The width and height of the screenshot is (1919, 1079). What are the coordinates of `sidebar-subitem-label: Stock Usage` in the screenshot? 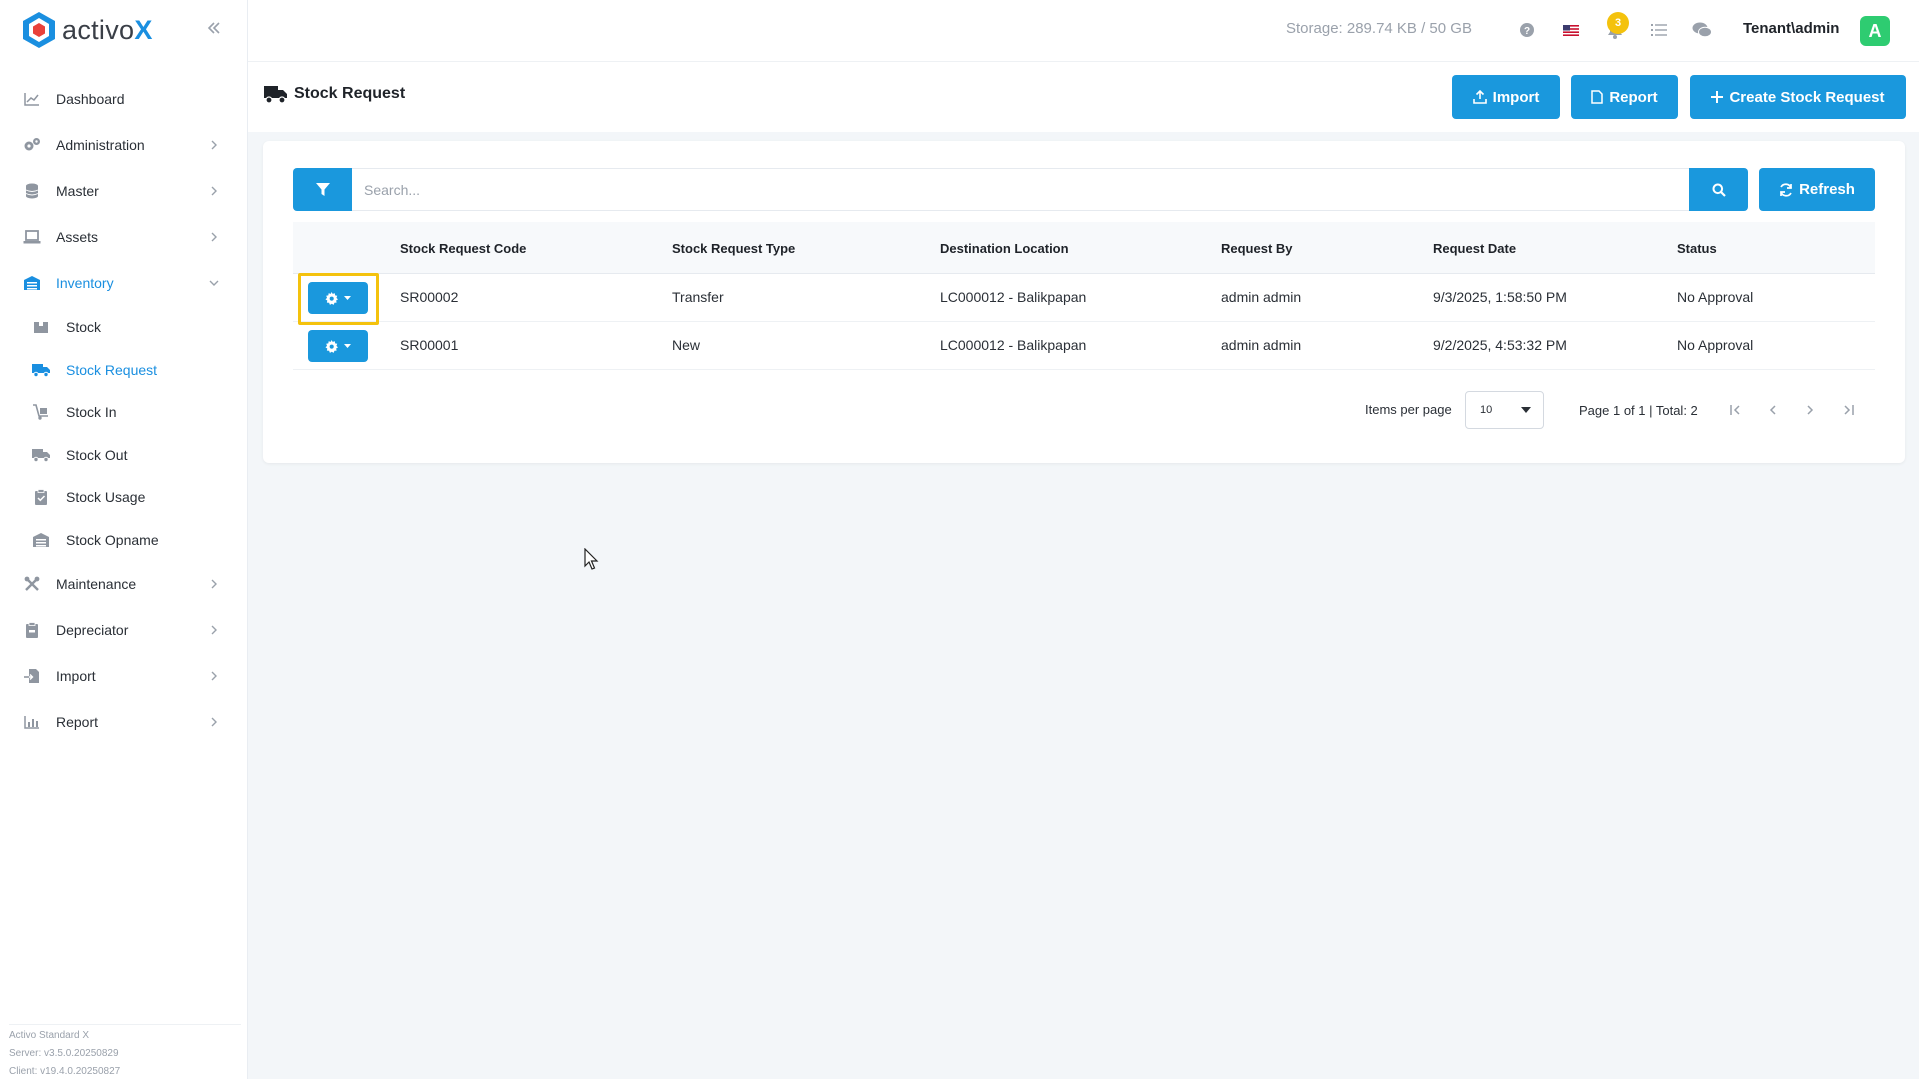 It's located at (106, 497).